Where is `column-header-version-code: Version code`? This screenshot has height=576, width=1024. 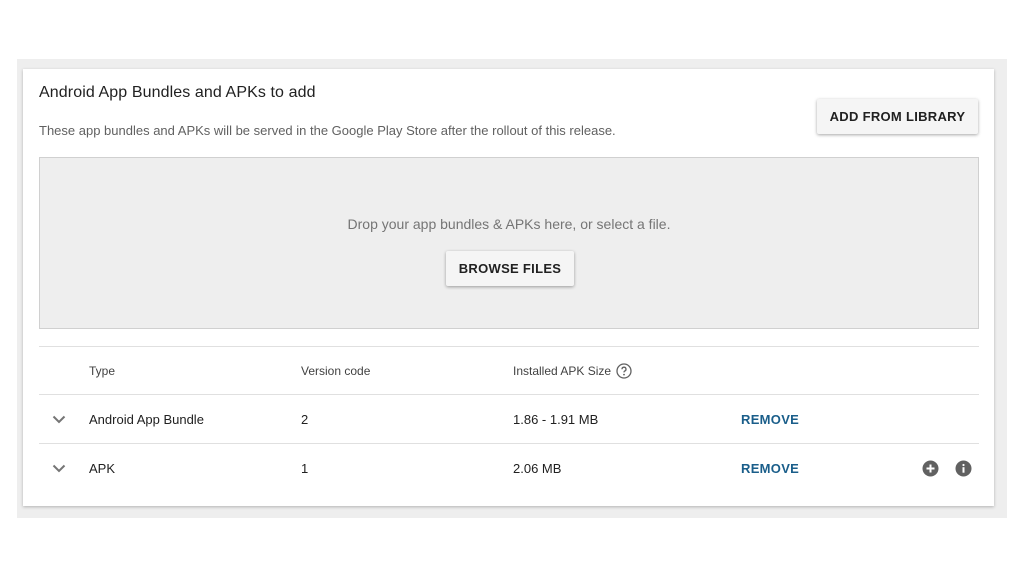 column-header-version-code: Version code is located at coordinates (336, 370).